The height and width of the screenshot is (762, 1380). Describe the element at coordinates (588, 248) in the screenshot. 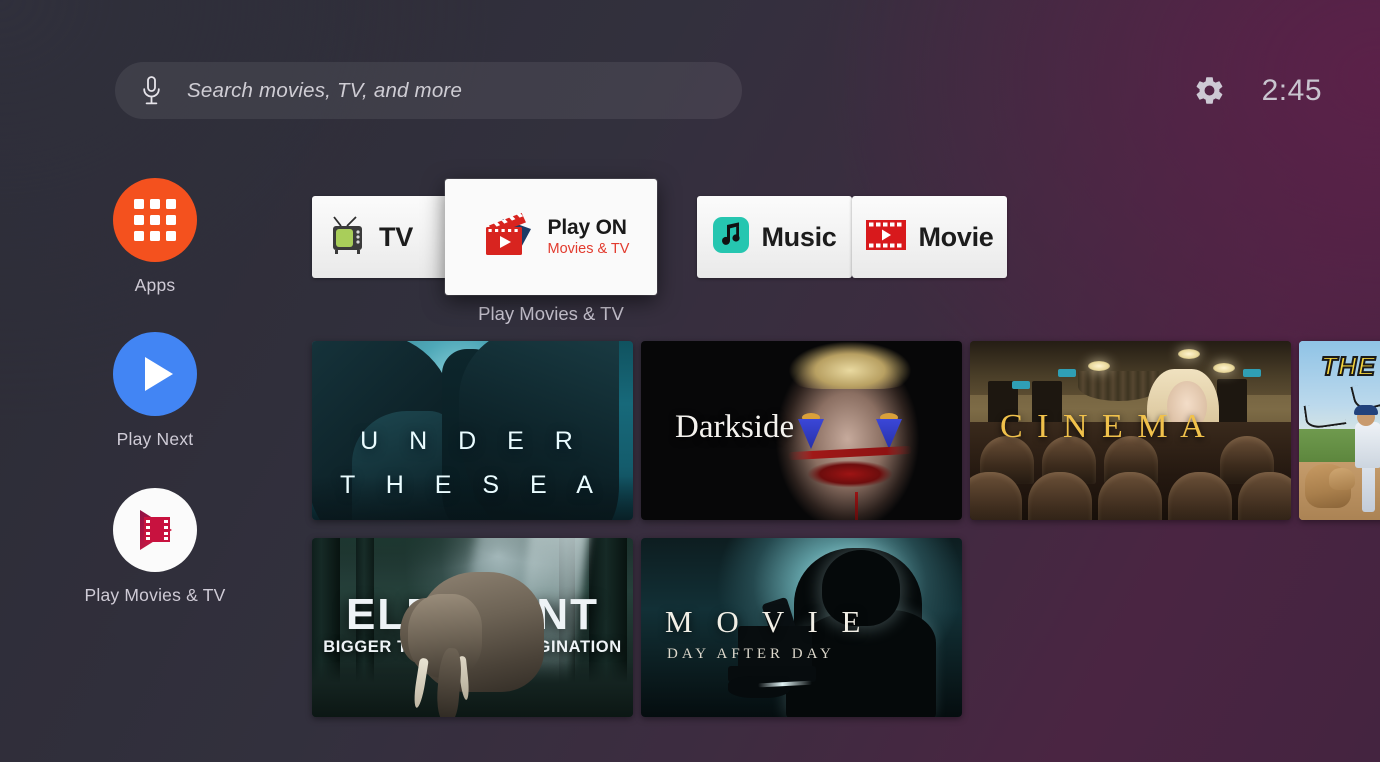

I see `app-subtitle-play-on: Movies & TV` at that location.